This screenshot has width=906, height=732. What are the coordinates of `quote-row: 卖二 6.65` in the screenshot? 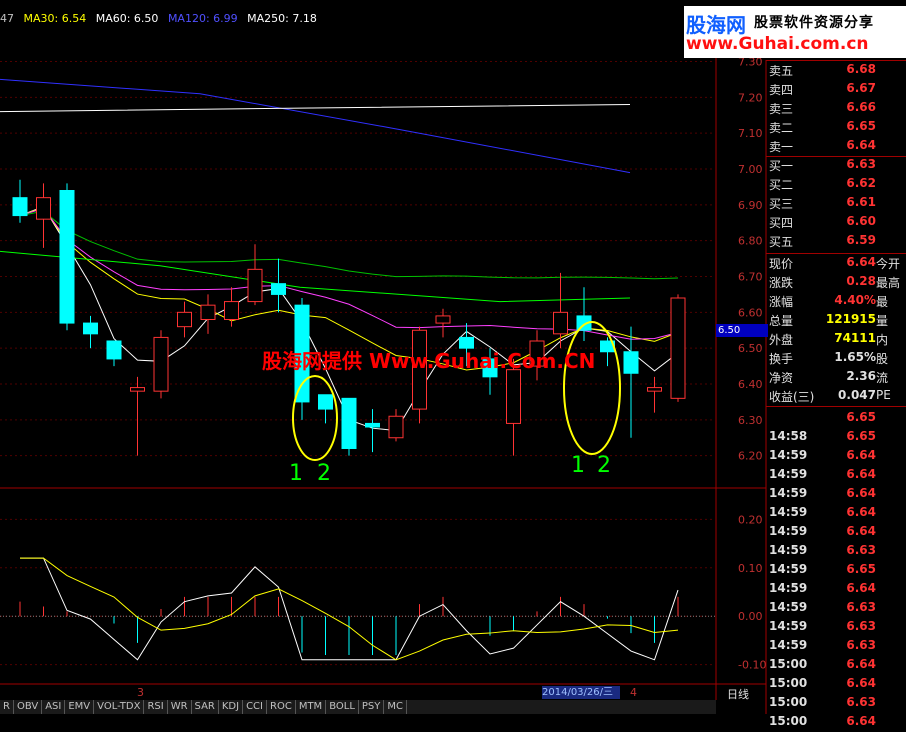 It's located at (836, 128).